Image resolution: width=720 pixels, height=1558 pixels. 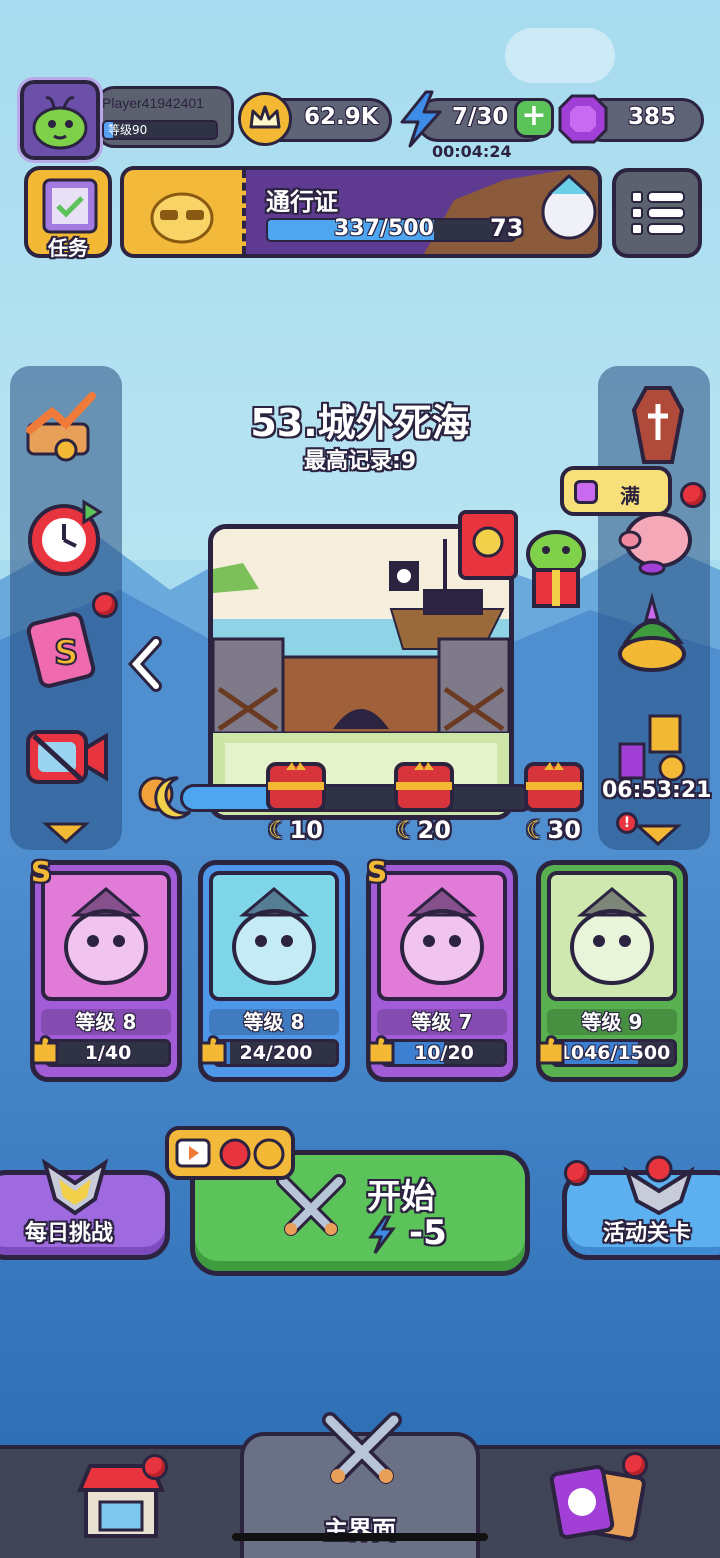 I want to click on battle-pass-banner: 通行证 337/500 73, so click(x=361, y=212).